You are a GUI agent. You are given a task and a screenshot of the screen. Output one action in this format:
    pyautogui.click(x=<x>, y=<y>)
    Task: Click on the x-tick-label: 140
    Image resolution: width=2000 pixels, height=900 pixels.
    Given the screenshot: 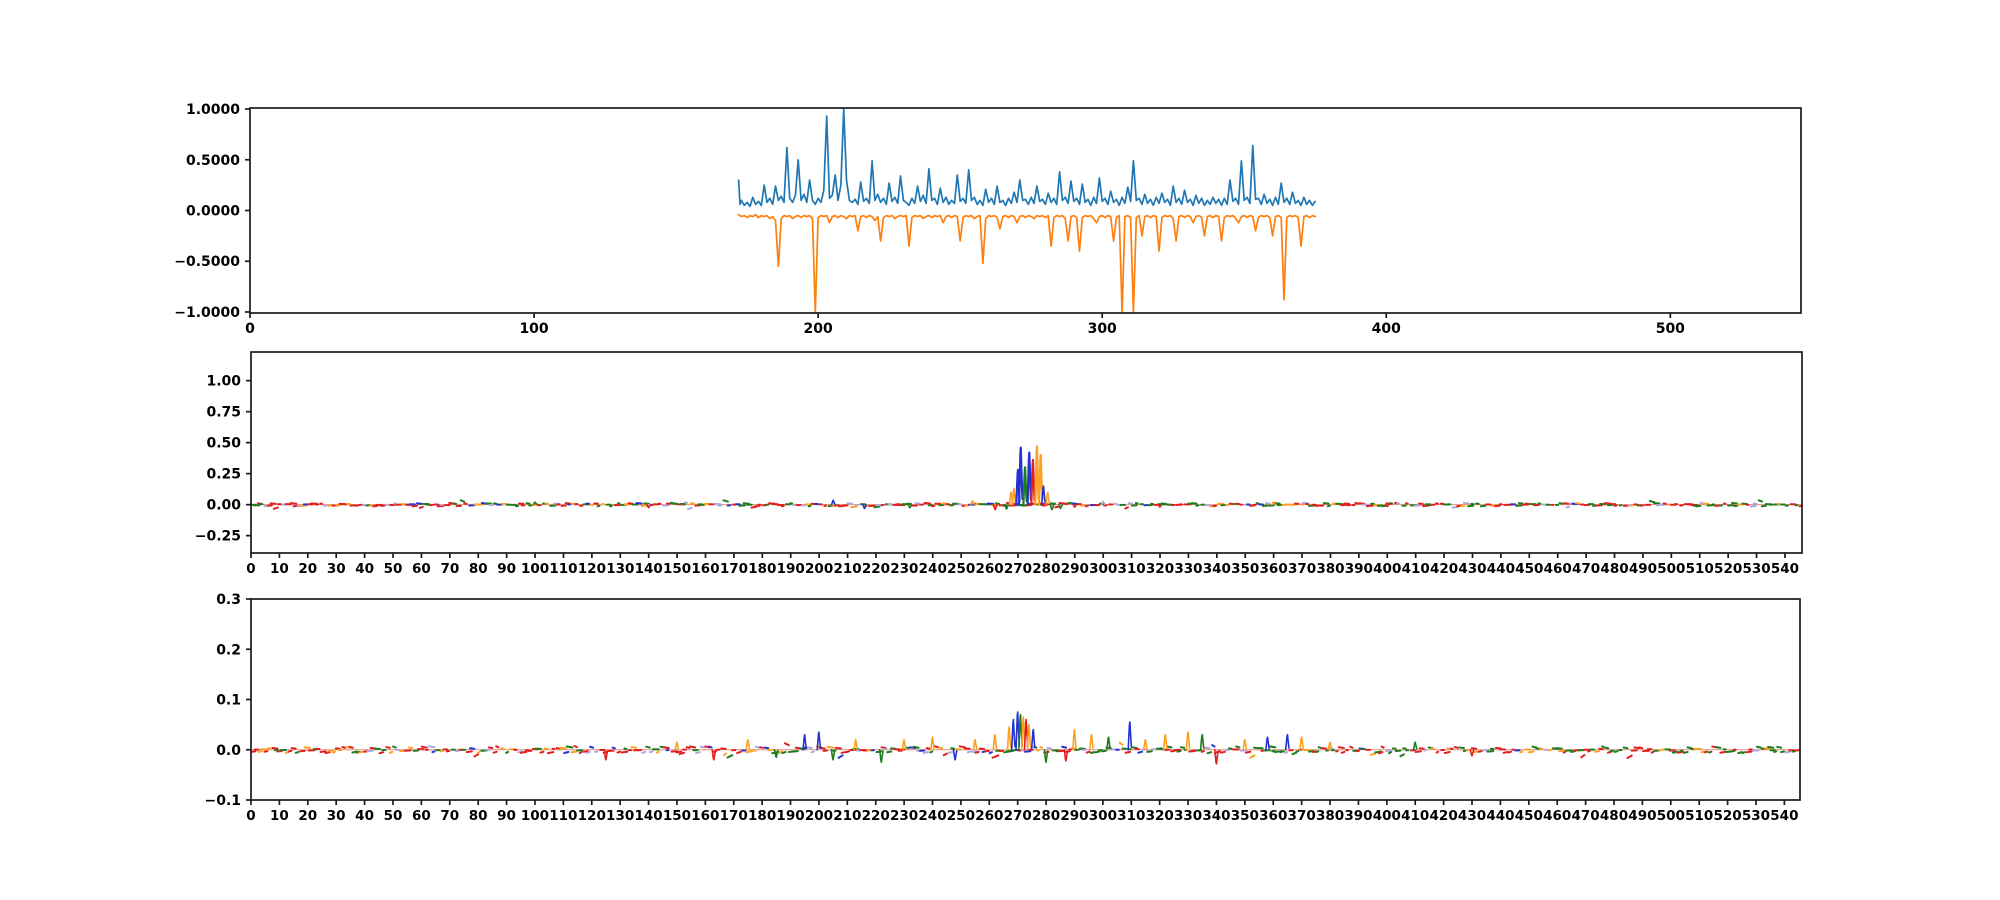 What is the action you would take?
    pyautogui.click(x=649, y=569)
    